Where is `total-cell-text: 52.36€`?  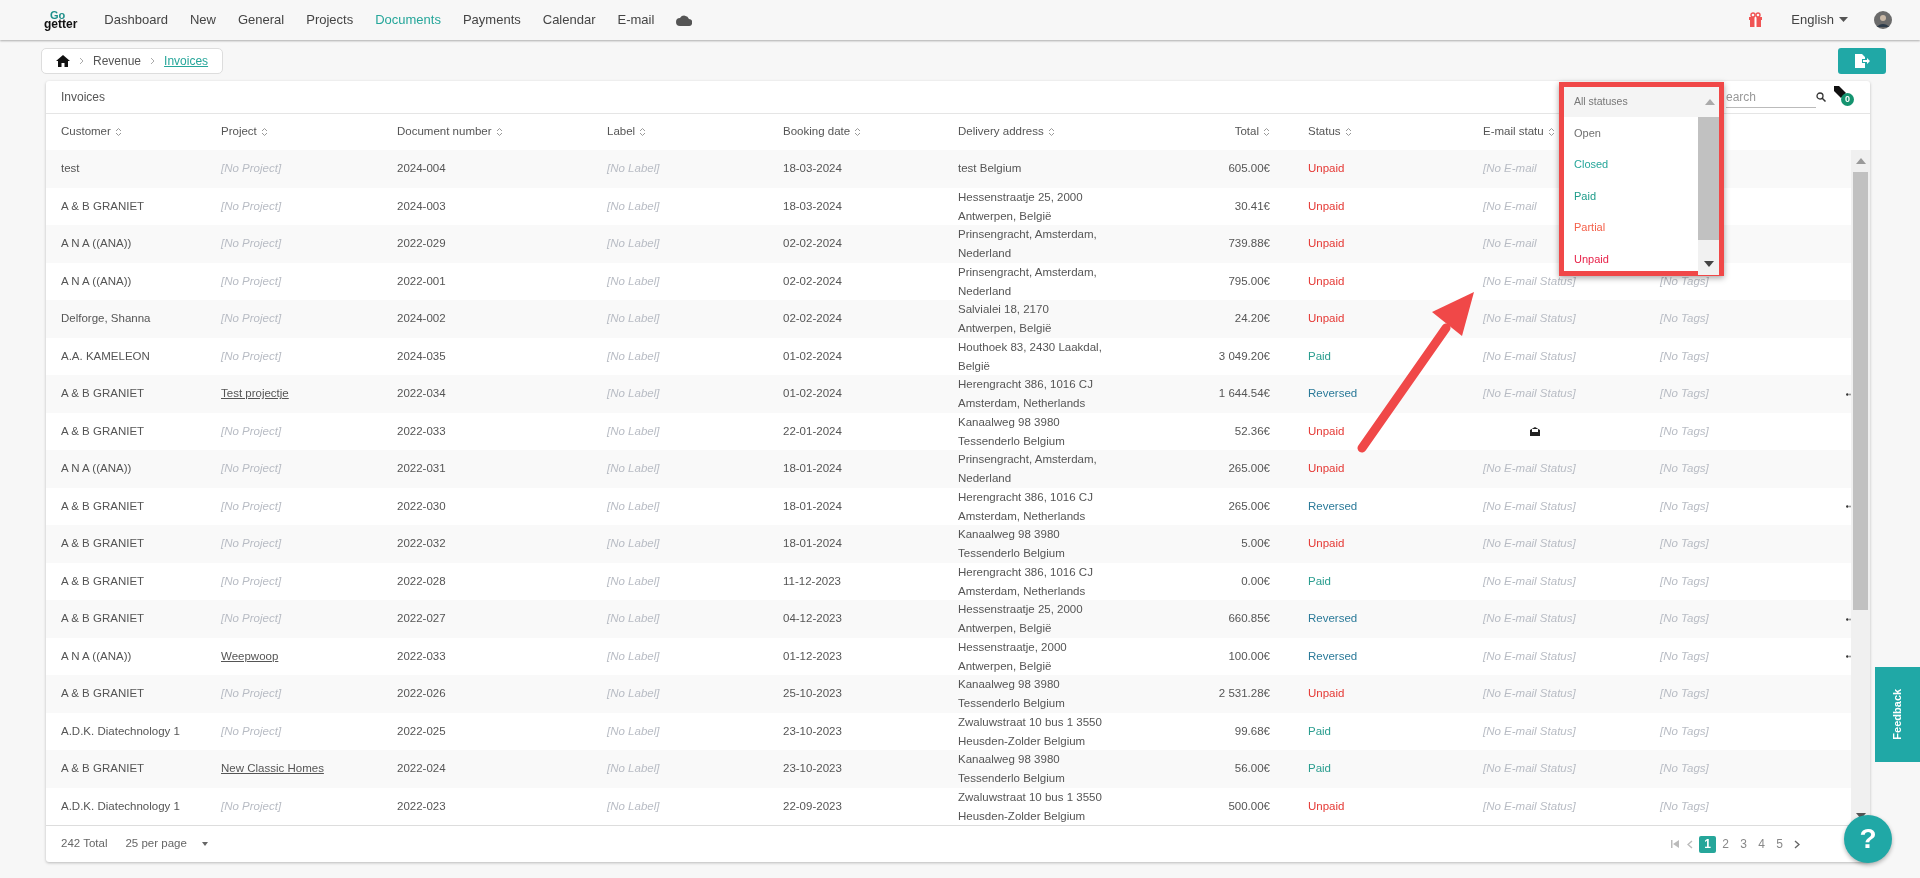
total-cell-text: 52.36€ is located at coordinates (1251, 431).